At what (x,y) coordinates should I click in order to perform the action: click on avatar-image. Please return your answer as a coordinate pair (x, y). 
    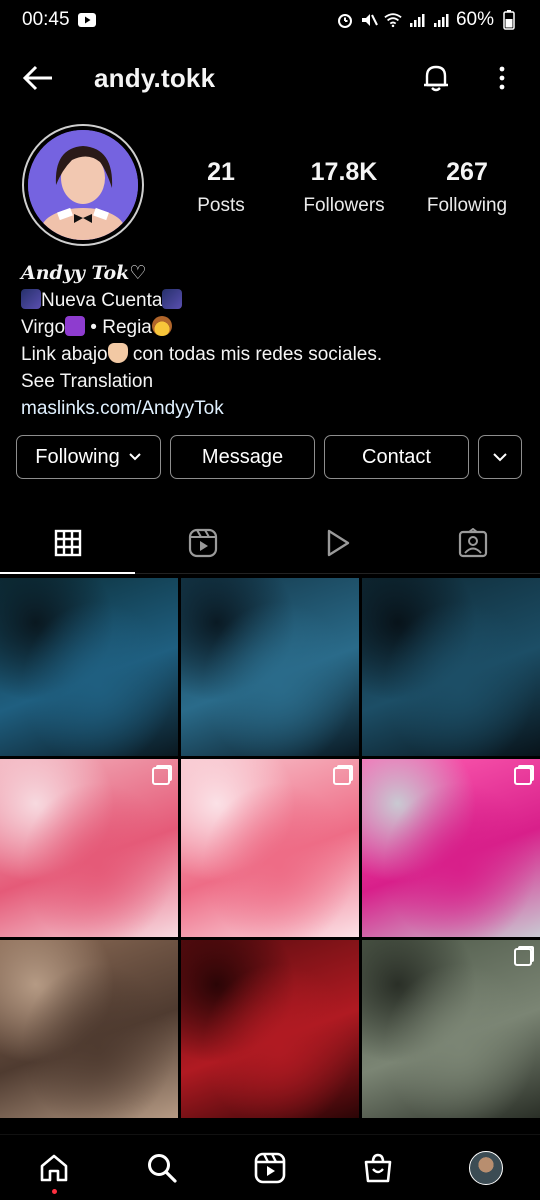
    Looking at the image, I should click on (83, 185).